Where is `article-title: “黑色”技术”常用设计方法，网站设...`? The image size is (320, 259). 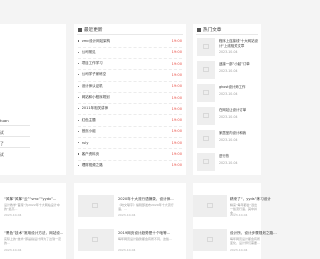
article-title: “黑色”技术”常用设计方法，网站设... is located at coordinates (33, 233).